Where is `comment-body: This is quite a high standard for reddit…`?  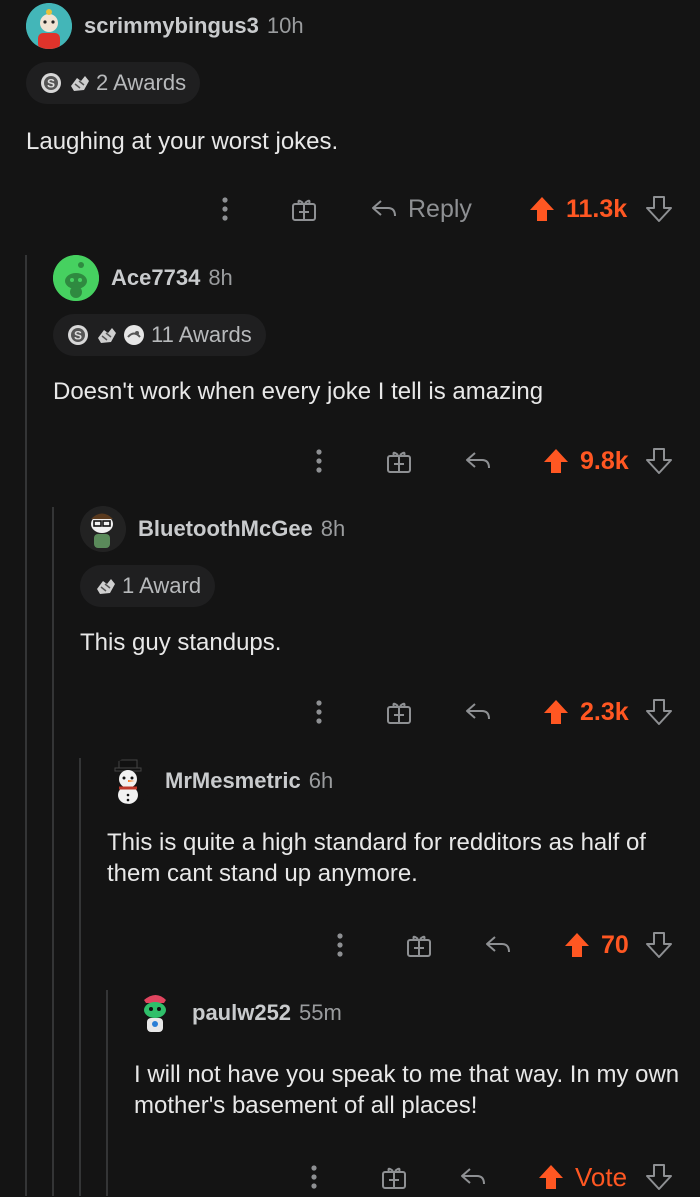
comment-body: This is quite a high standard for reddit… is located at coordinates (376, 858).